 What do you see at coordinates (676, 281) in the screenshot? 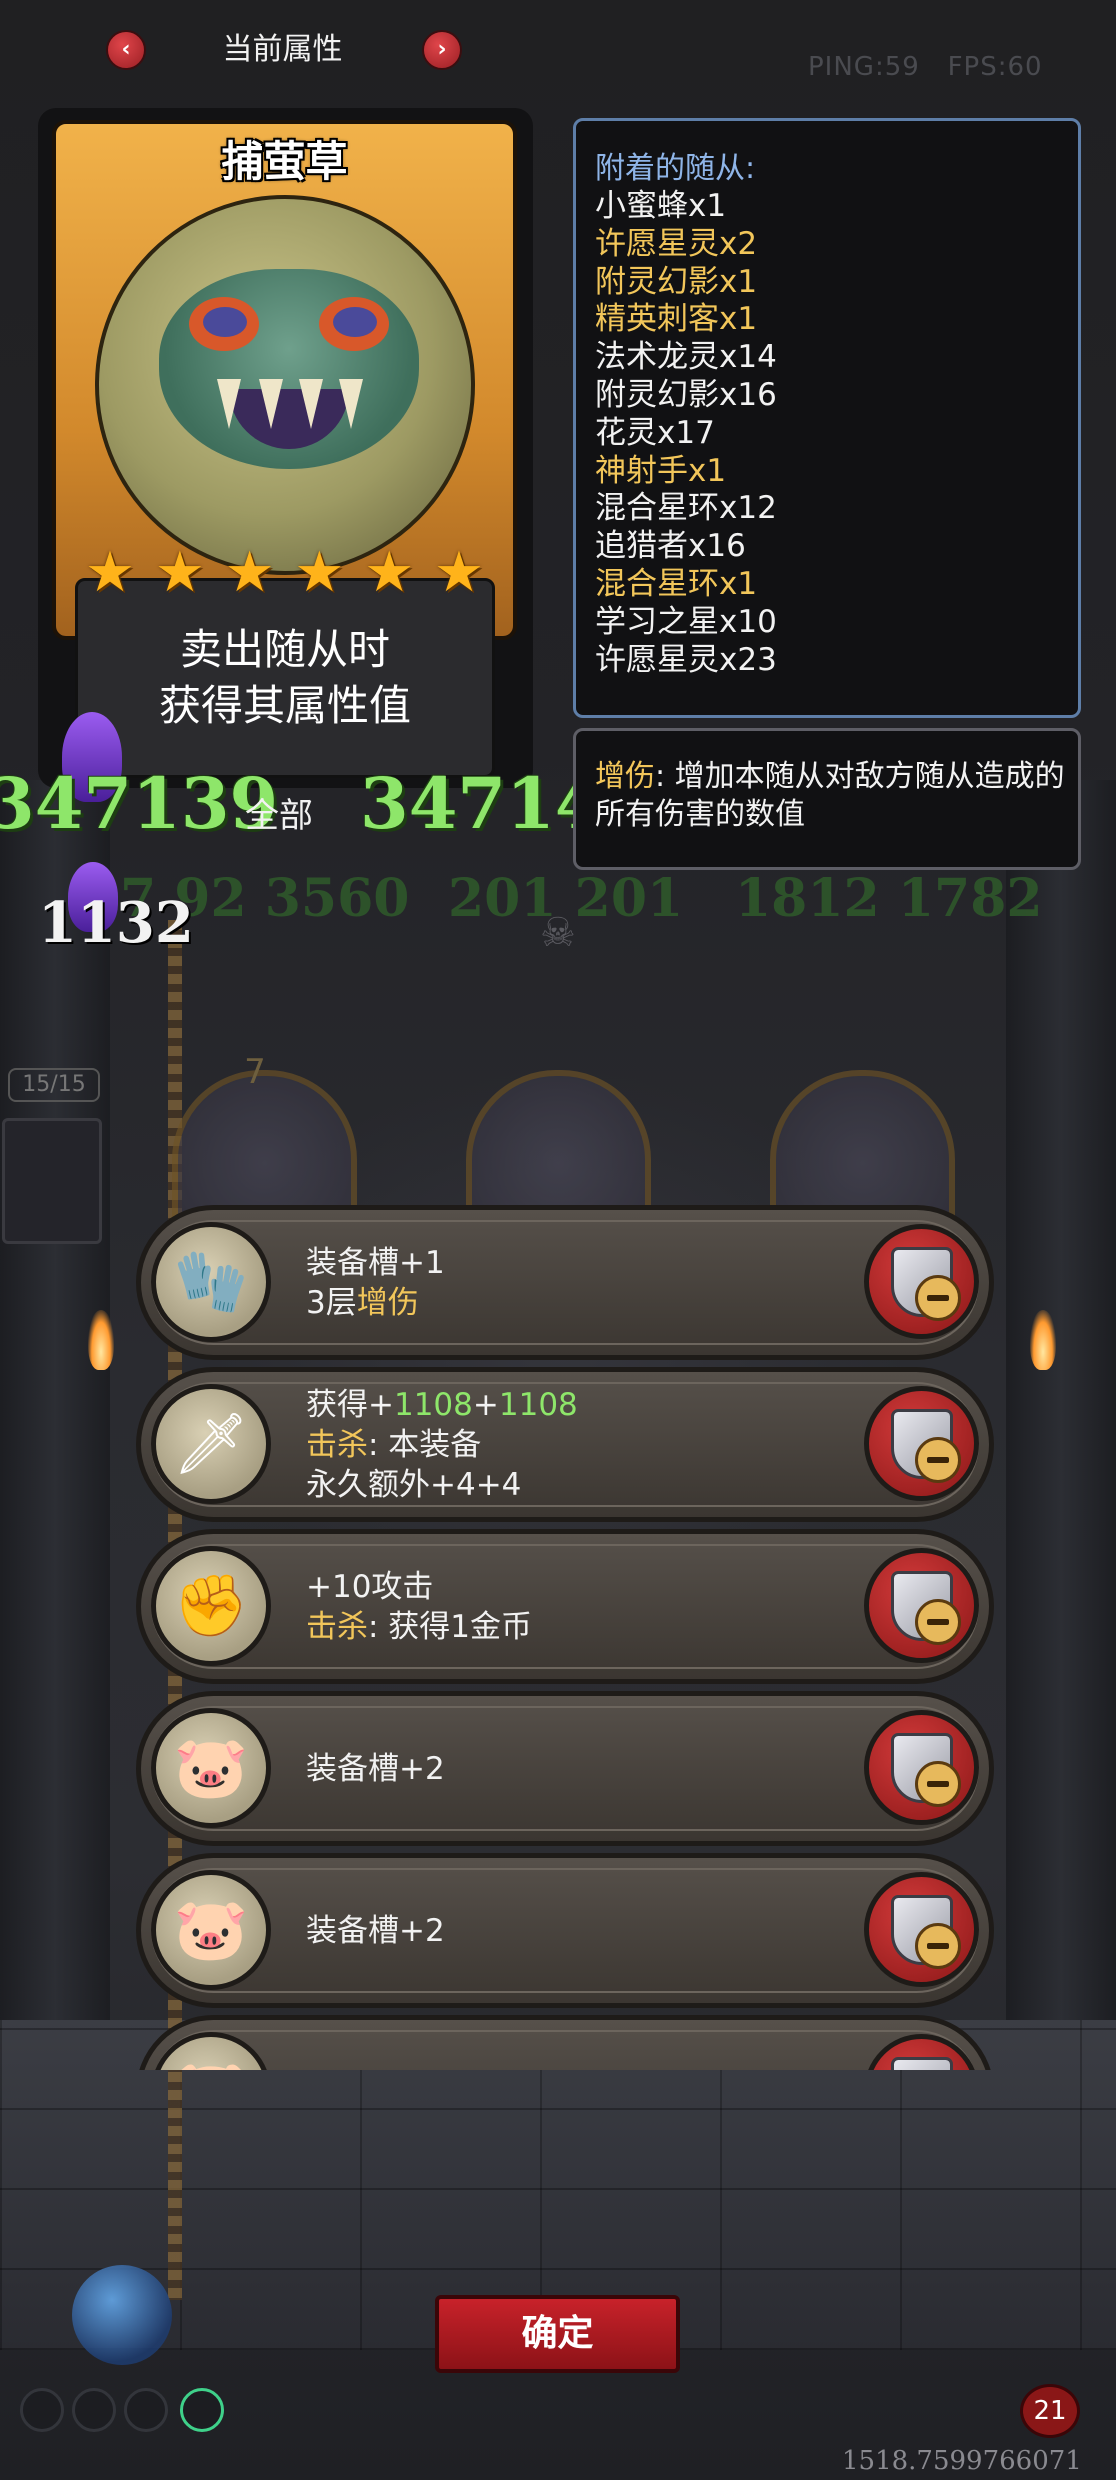
I see `attached-minion-entry: 附灵幻影x1` at bounding box center [676, 281].